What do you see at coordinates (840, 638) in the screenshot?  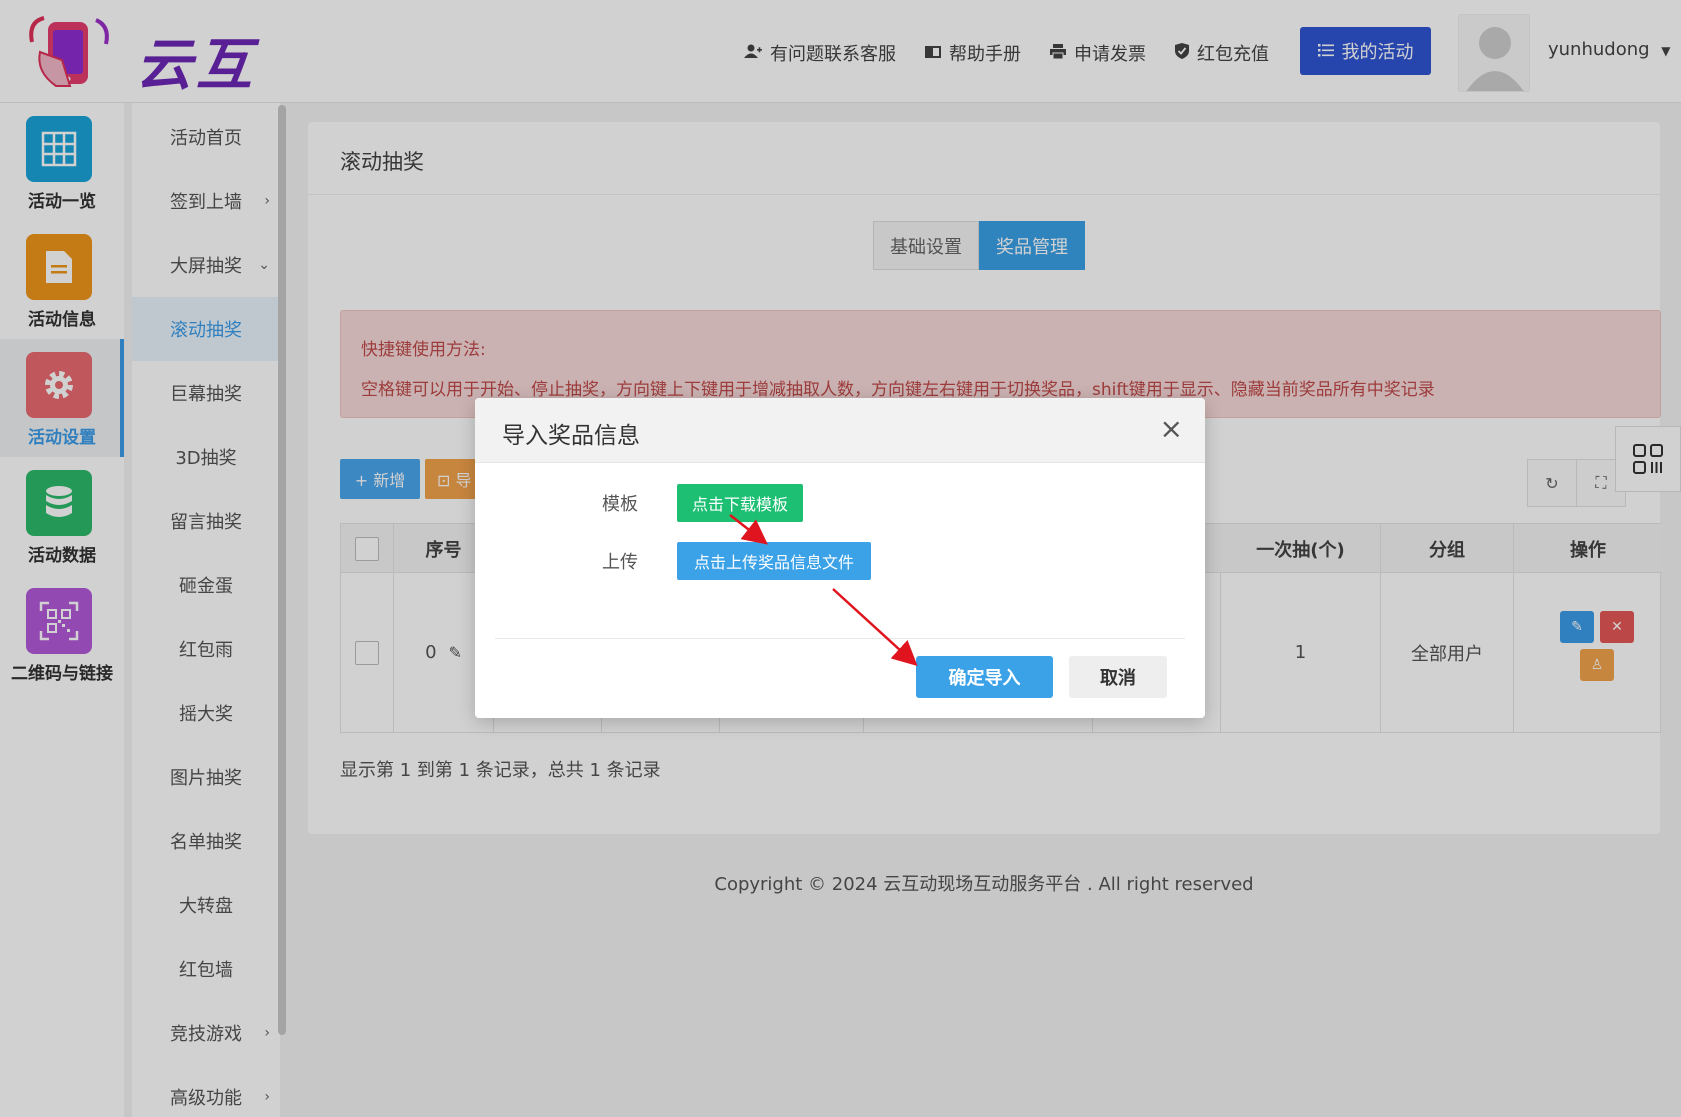 I see `divider` at bounding box center [840, 638].